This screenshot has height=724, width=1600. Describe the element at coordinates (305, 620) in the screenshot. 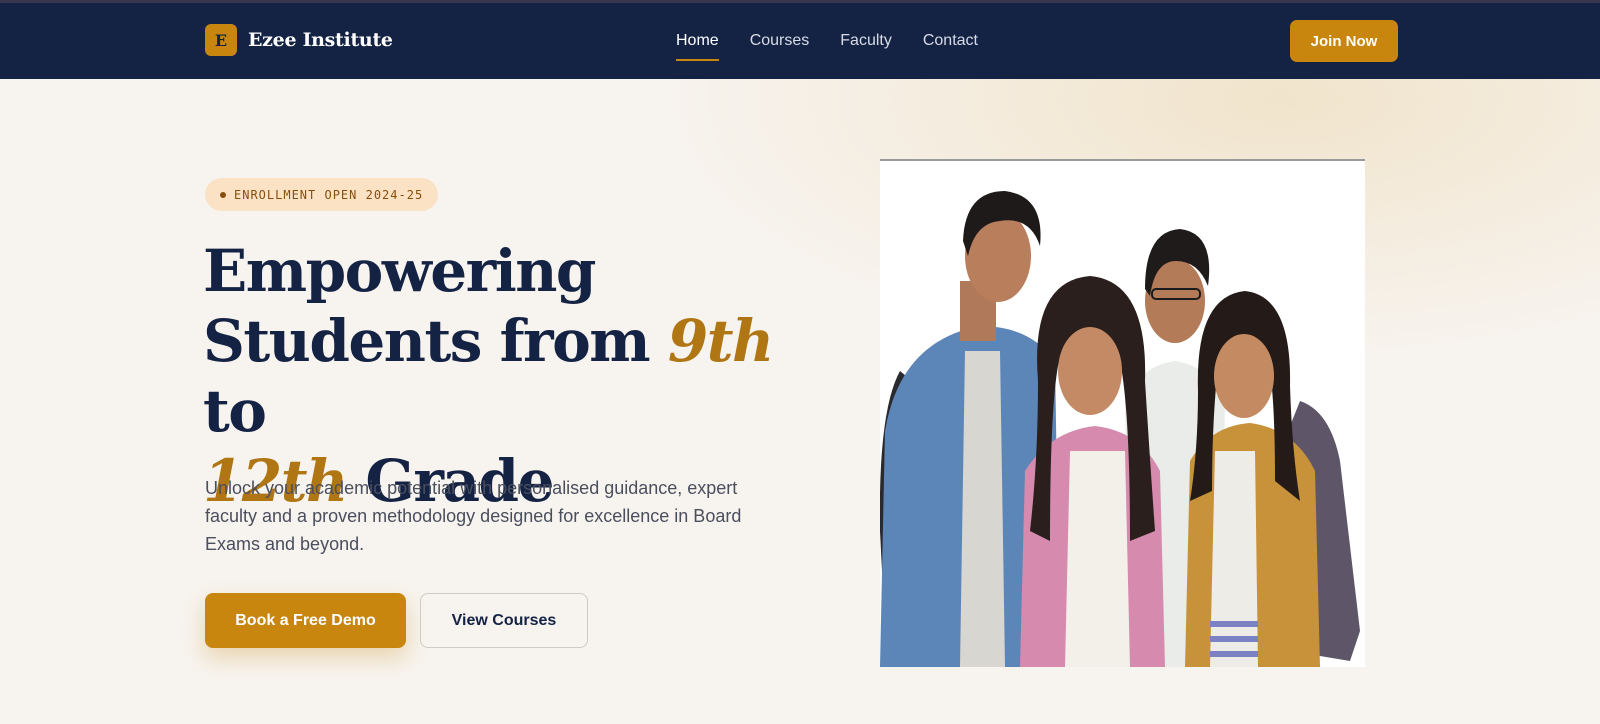

I see `book-demo-button: Book a Free Demo` at that location.